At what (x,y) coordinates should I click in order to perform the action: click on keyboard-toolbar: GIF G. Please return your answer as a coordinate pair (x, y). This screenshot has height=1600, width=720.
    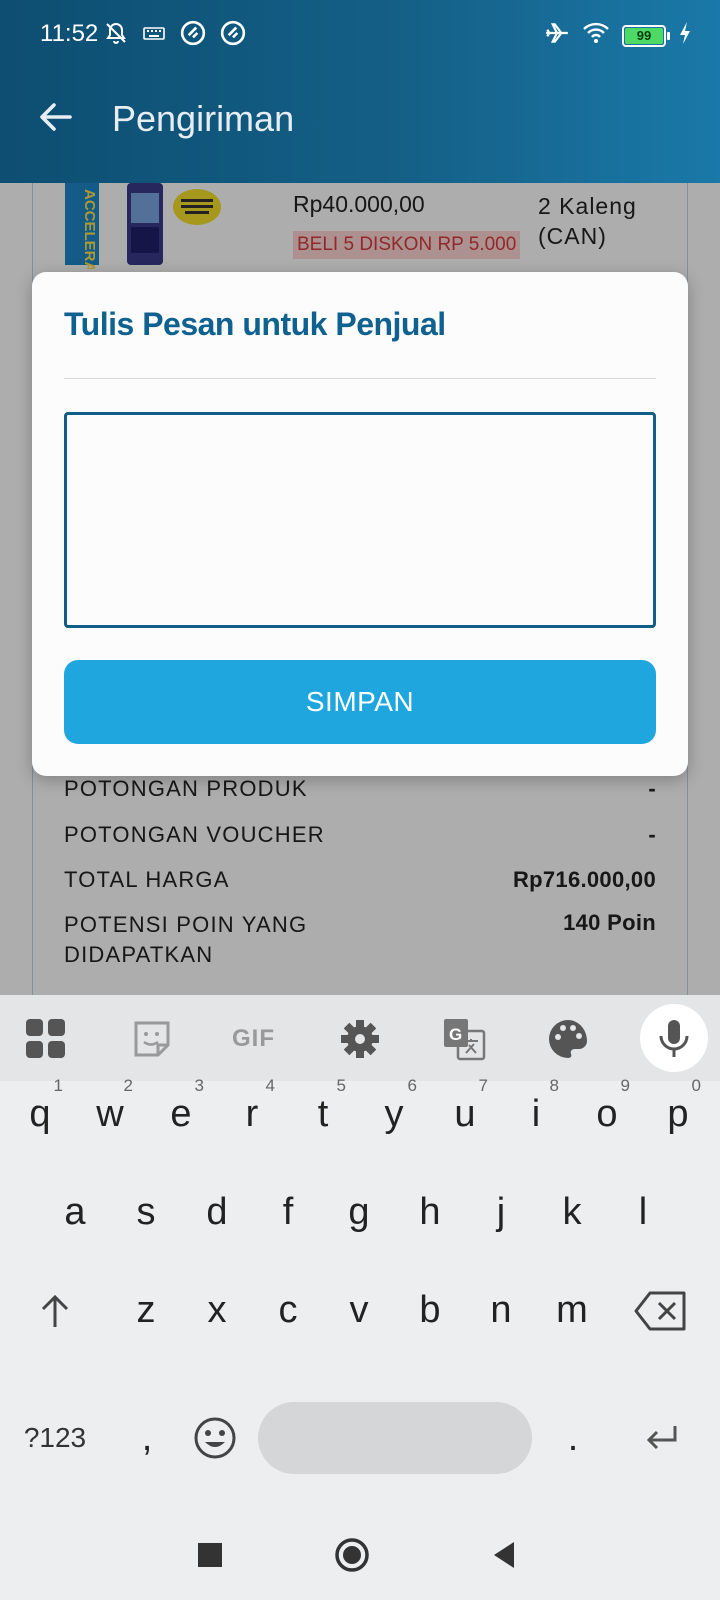
    Looking at the image, I should click on (360, 1038).